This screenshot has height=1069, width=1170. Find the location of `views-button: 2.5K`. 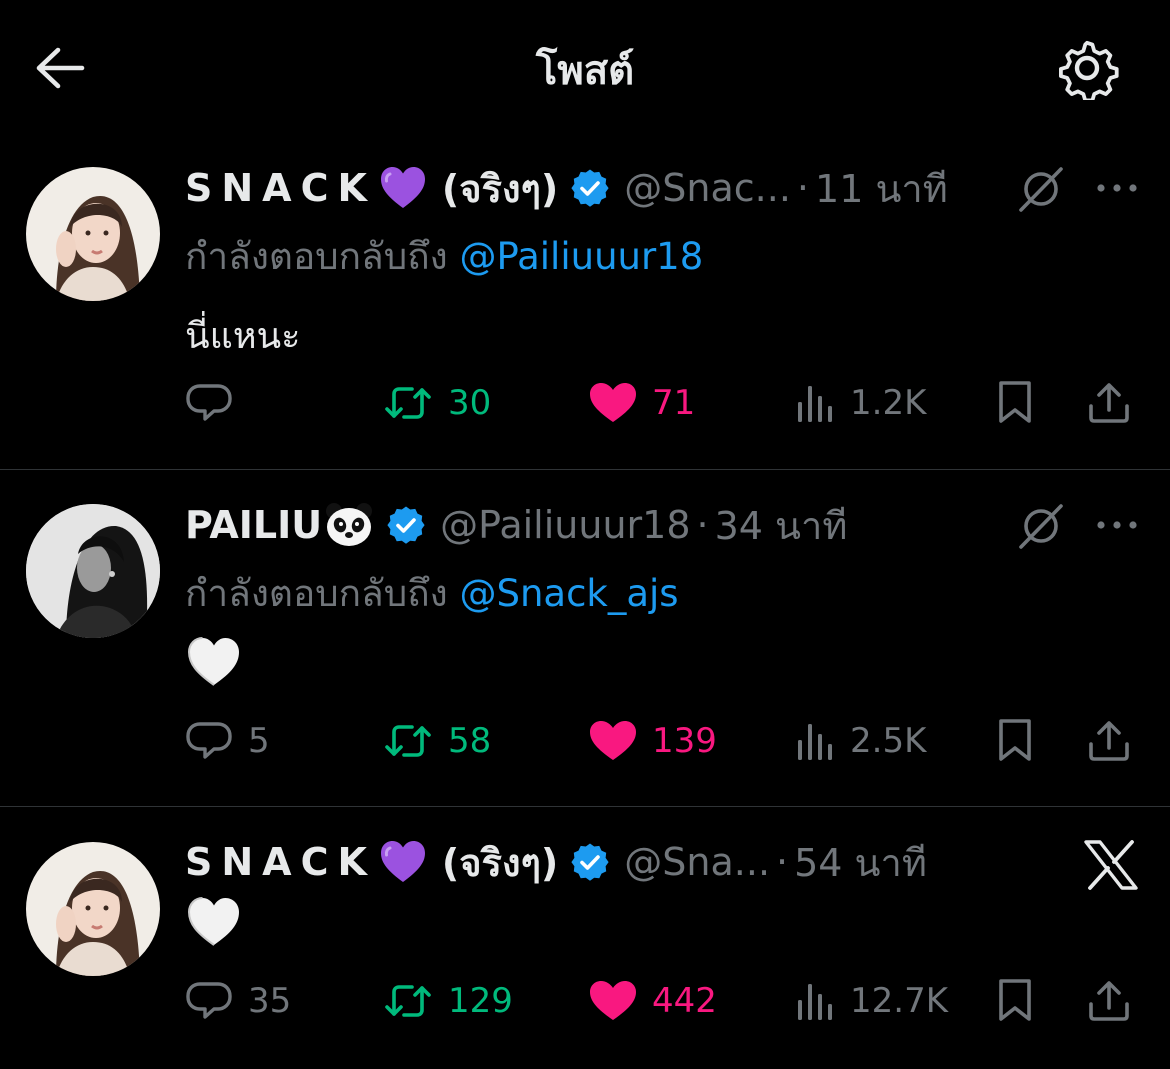

views-button: 2.5K is located at coordinates (861, 741).